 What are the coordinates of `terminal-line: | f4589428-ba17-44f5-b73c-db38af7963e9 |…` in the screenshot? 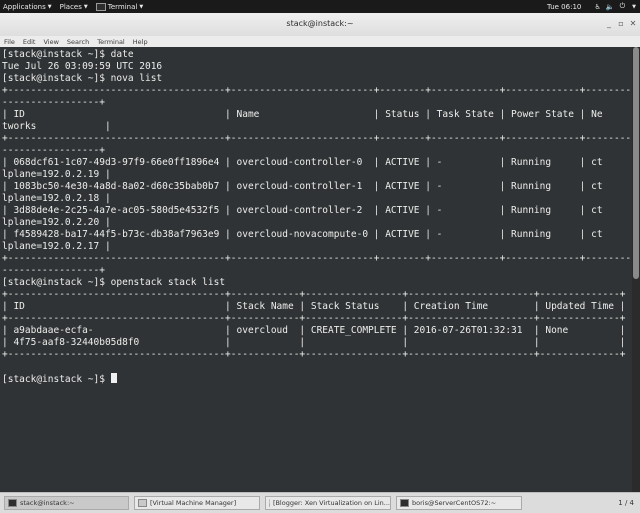 It's located at (302, 234).